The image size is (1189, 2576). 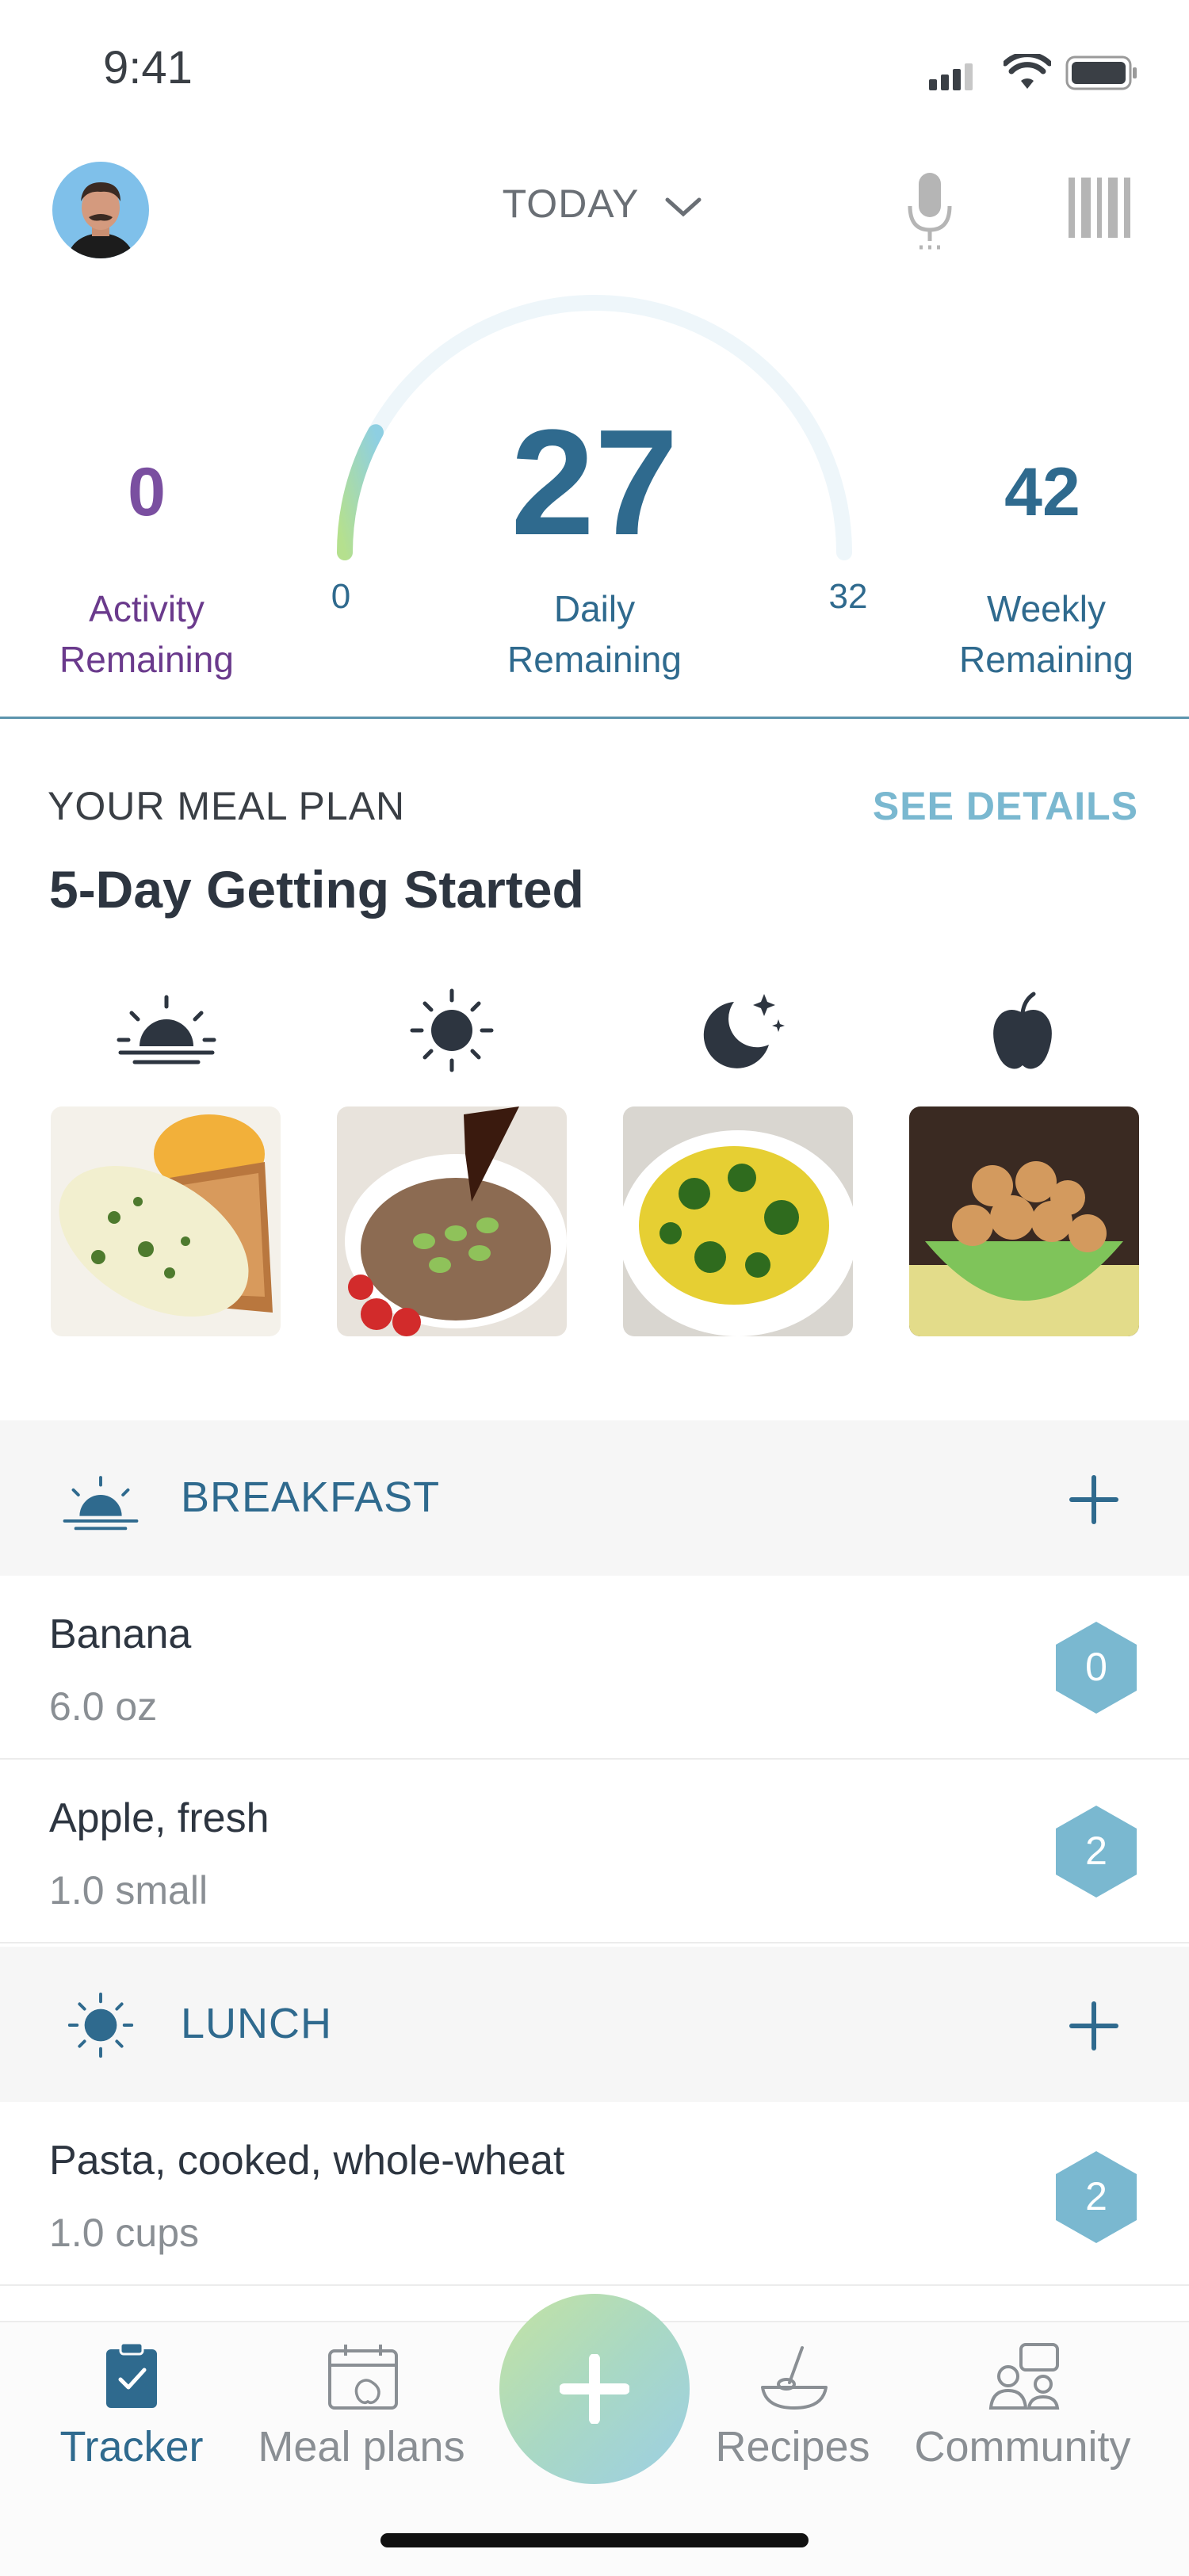 What do you see at coordinates (128, 1890) in the screenshot?
I see `food-quantity: 1.0 small` at bounding box center [128, 1890].